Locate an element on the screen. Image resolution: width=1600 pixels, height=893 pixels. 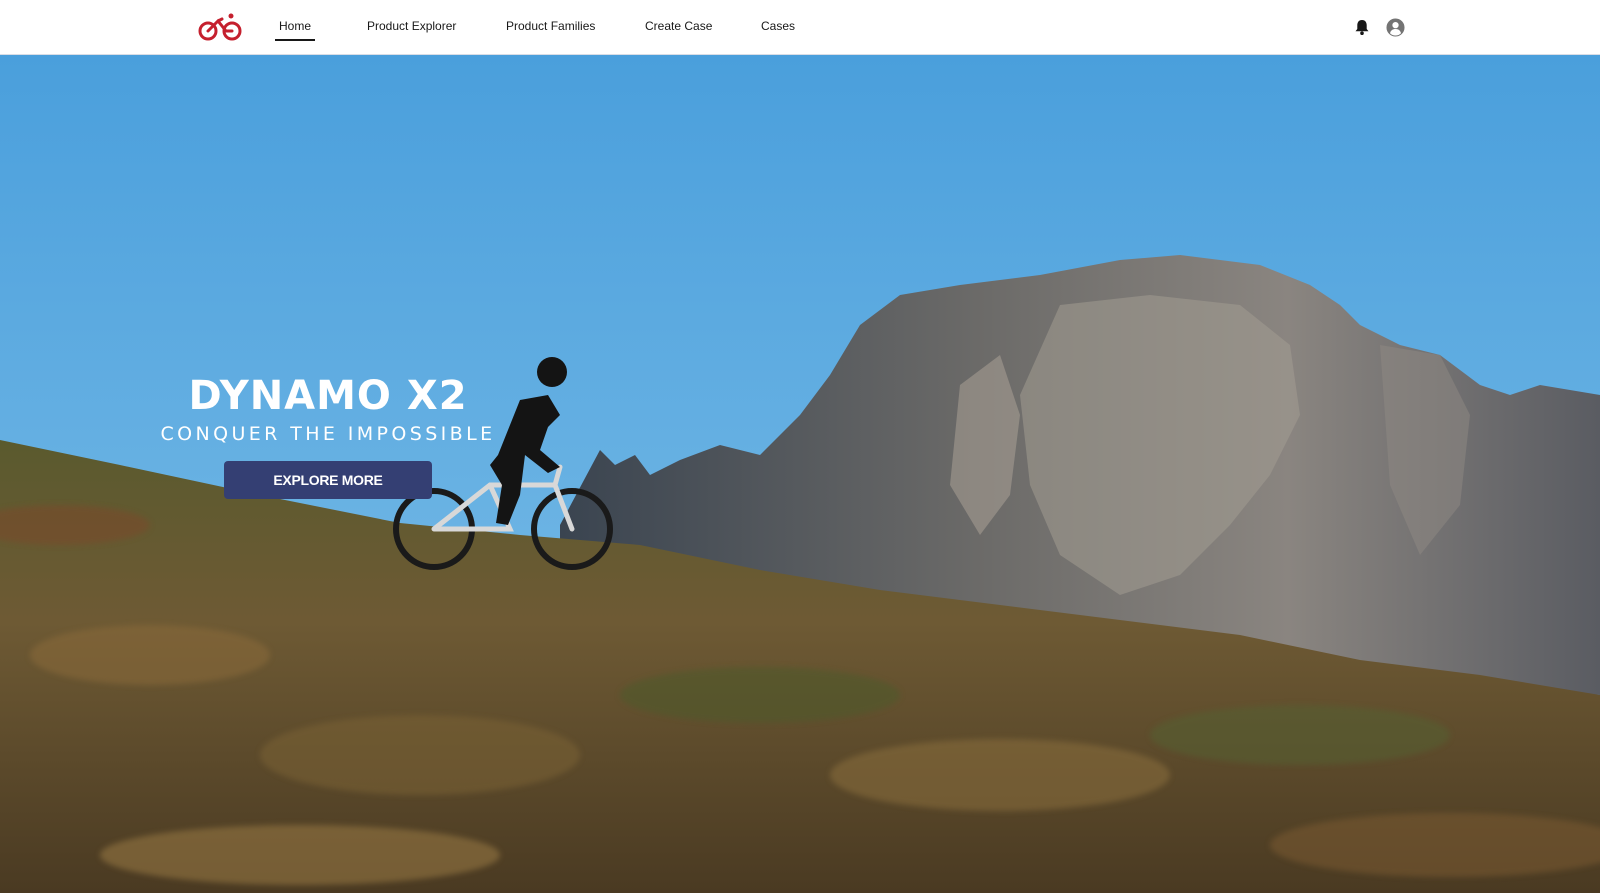
bell-icon is located at coordinates (1362, 27).